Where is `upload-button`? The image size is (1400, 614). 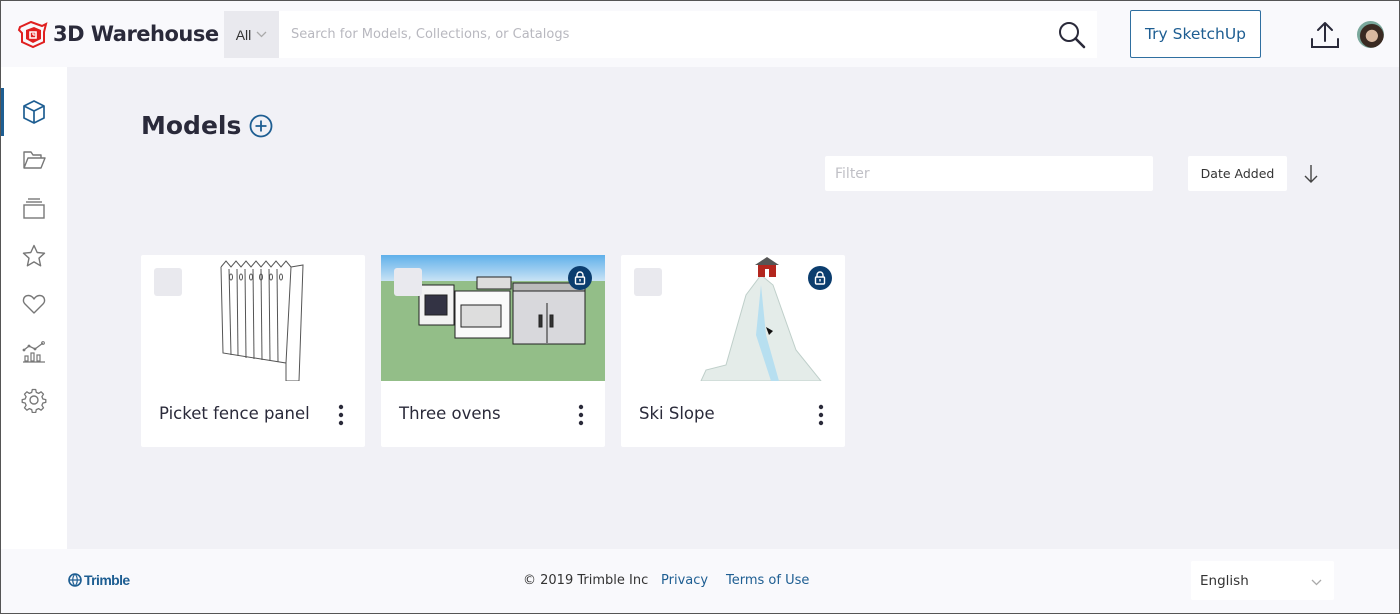 upload-button is located at coordinates (1325, 35).